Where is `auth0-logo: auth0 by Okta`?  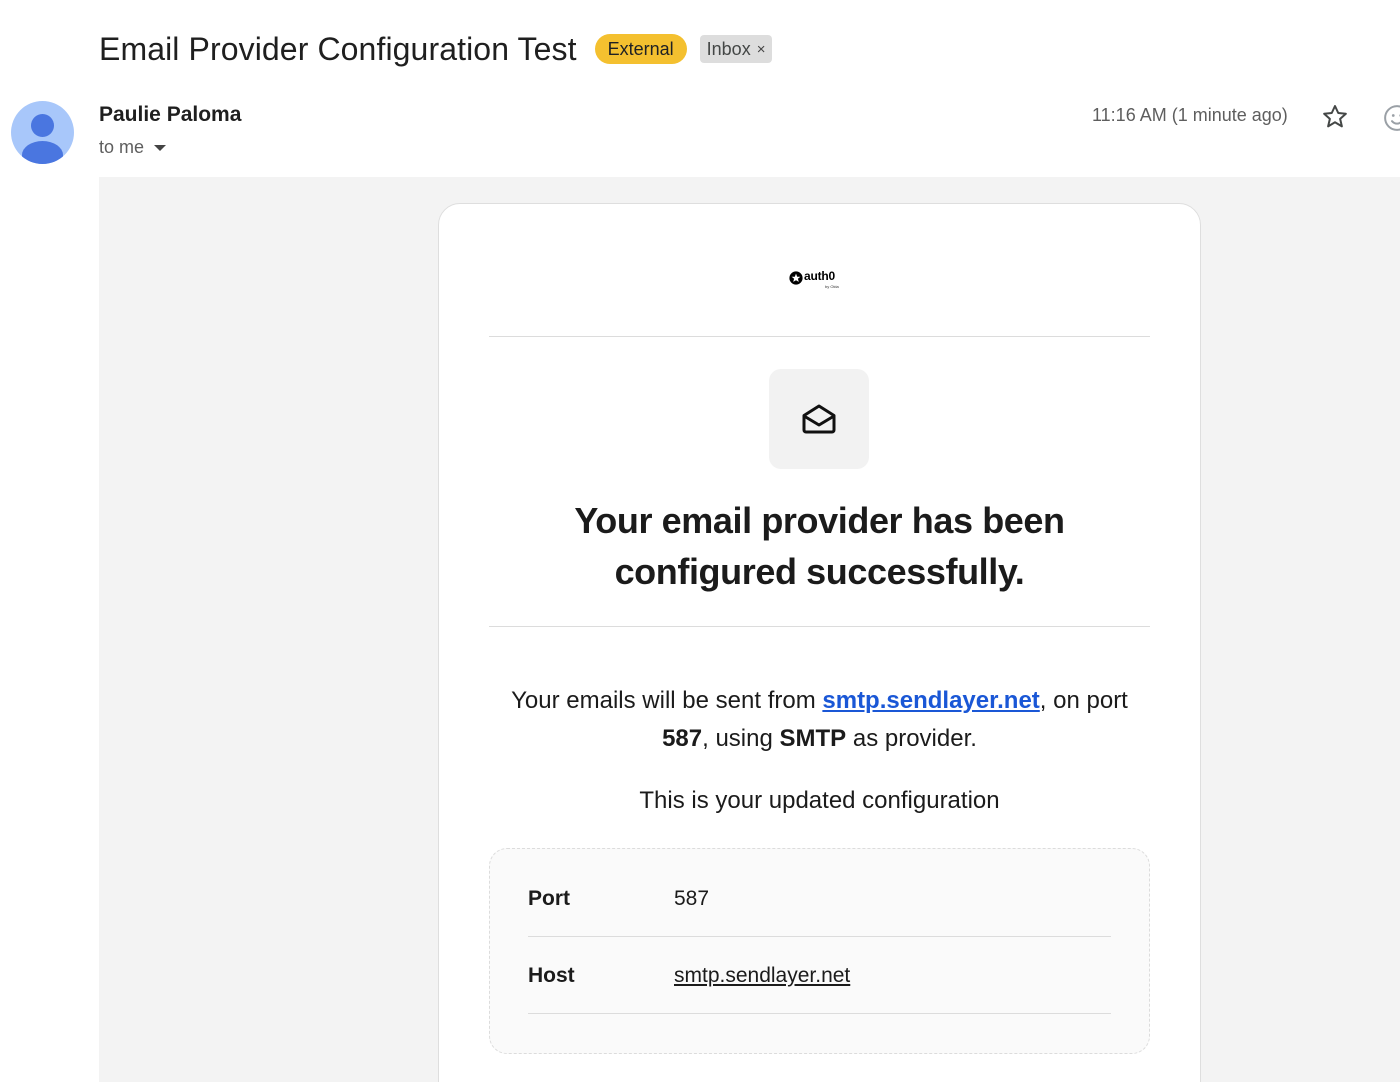 auth0-logo: auth0 by Okta is located at coordinates (819, 281).